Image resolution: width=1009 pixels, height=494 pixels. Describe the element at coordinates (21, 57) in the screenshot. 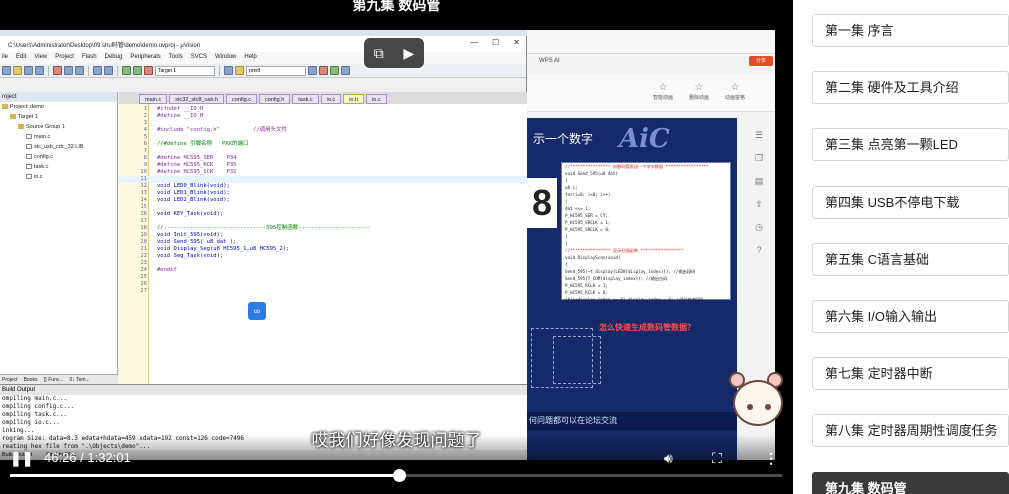

I see `menu-item: Edit` at that location.